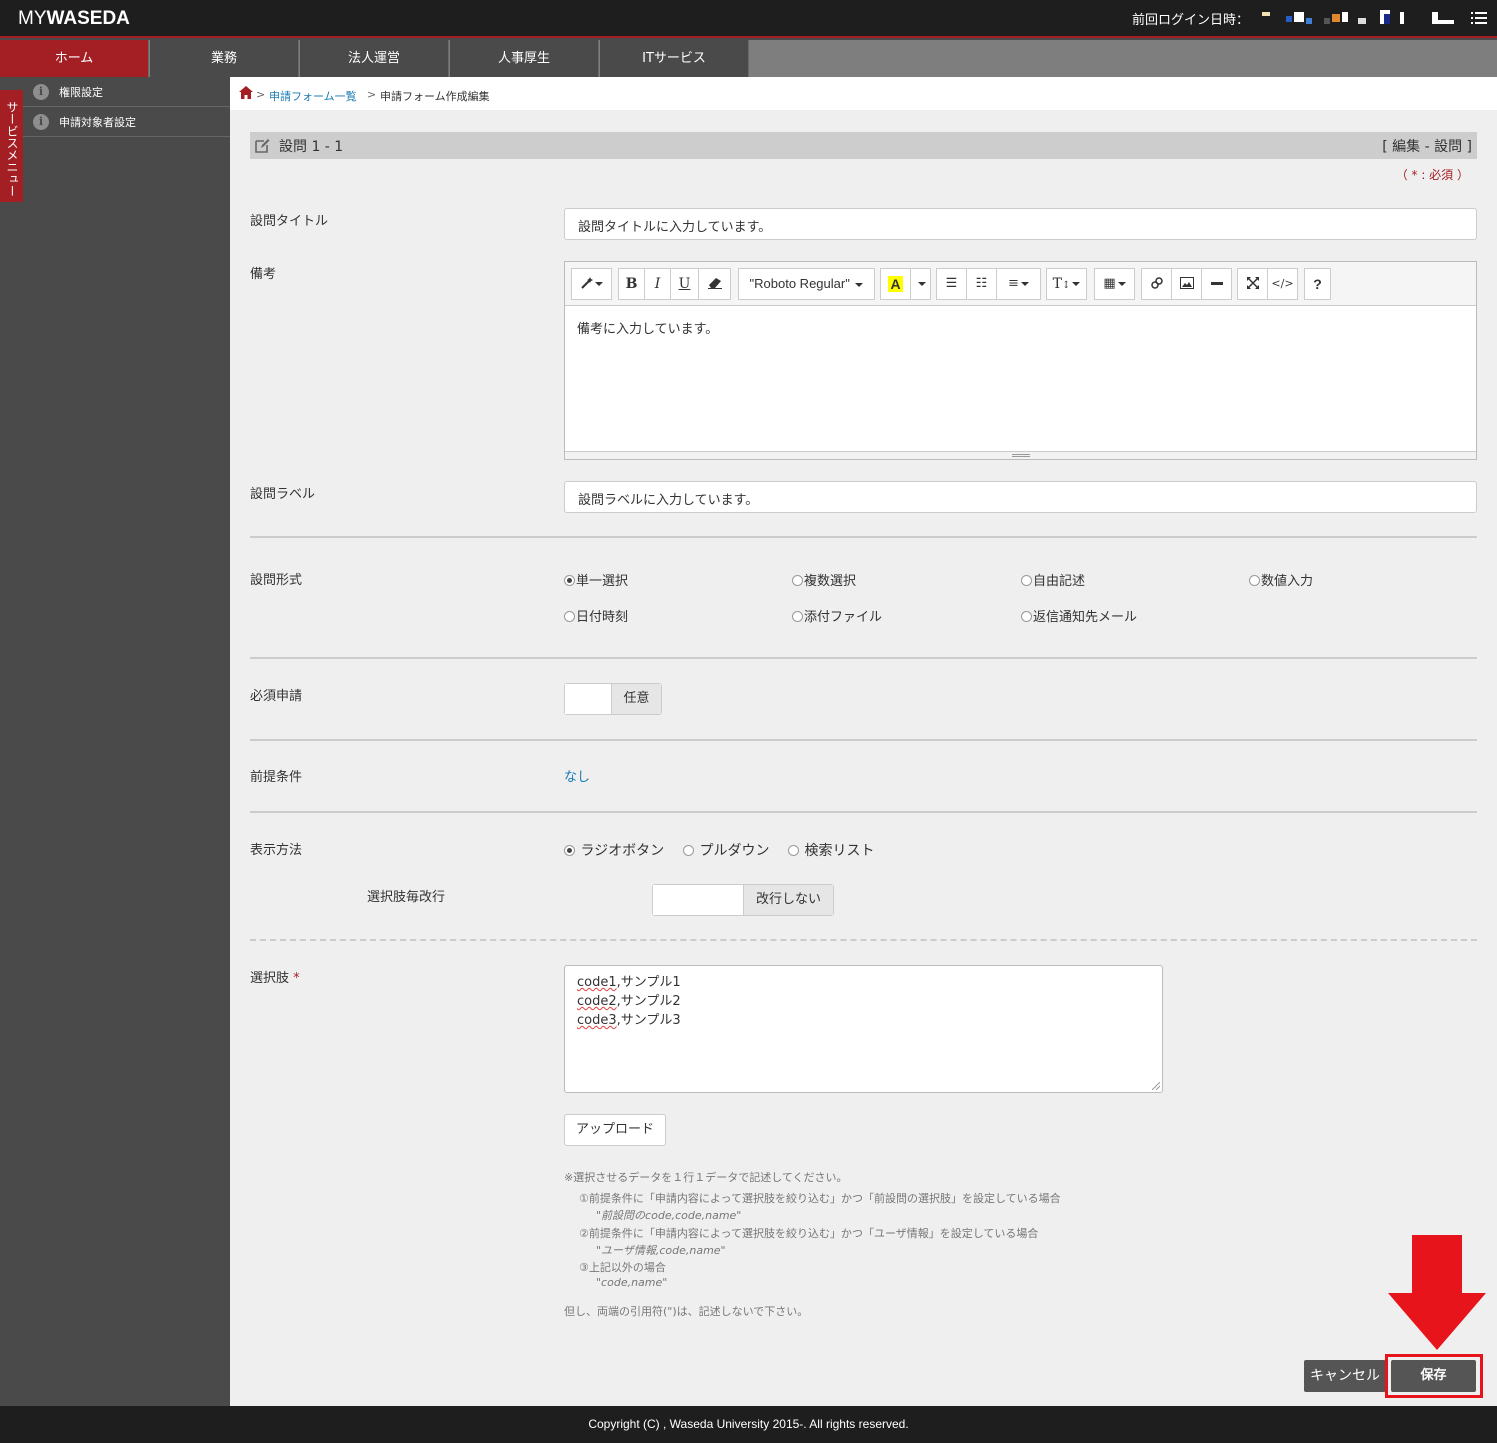  I want to click on display-radio-radiobutton: ラジオボタン, so click(614, 850).